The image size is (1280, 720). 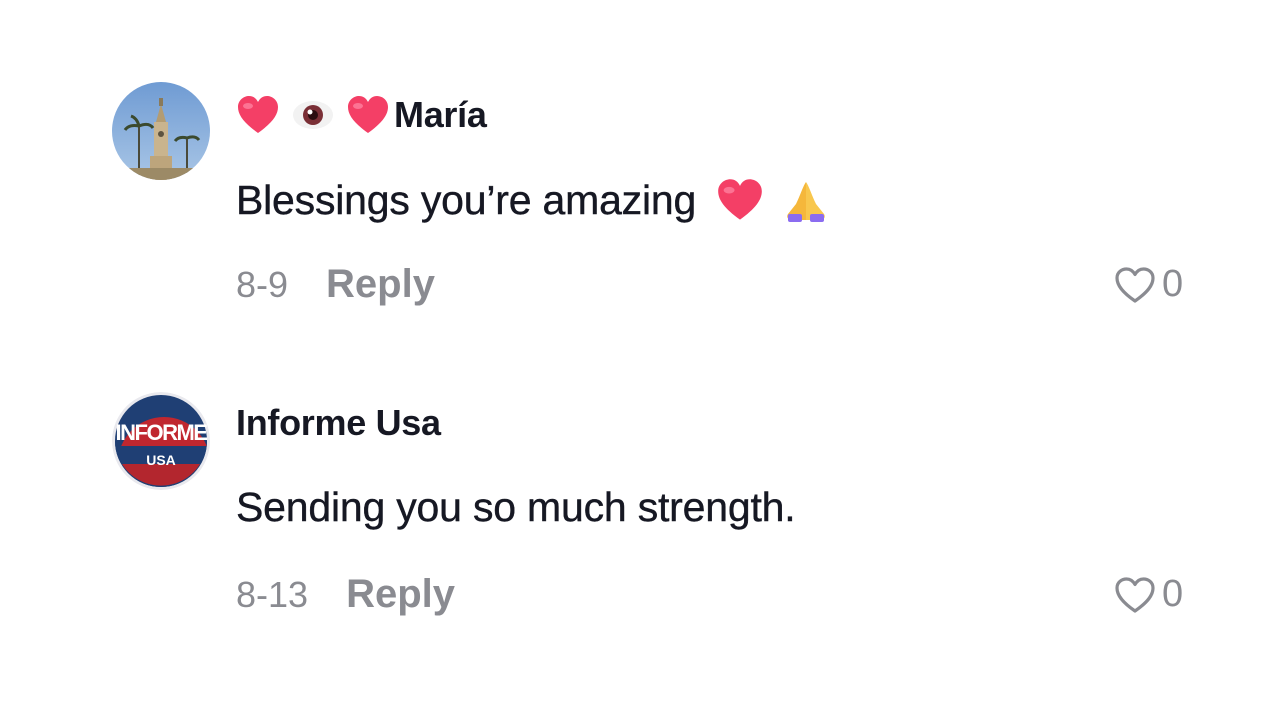 I want to click on avatar: INFORME USA, so click(x=161, y=441).